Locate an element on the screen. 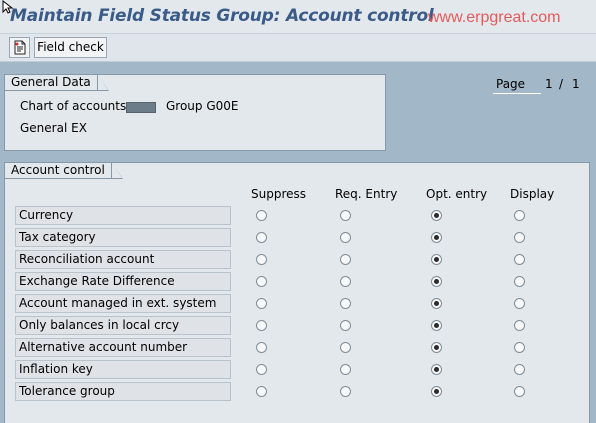  display-document-icon is located at coordinates (19, 47).